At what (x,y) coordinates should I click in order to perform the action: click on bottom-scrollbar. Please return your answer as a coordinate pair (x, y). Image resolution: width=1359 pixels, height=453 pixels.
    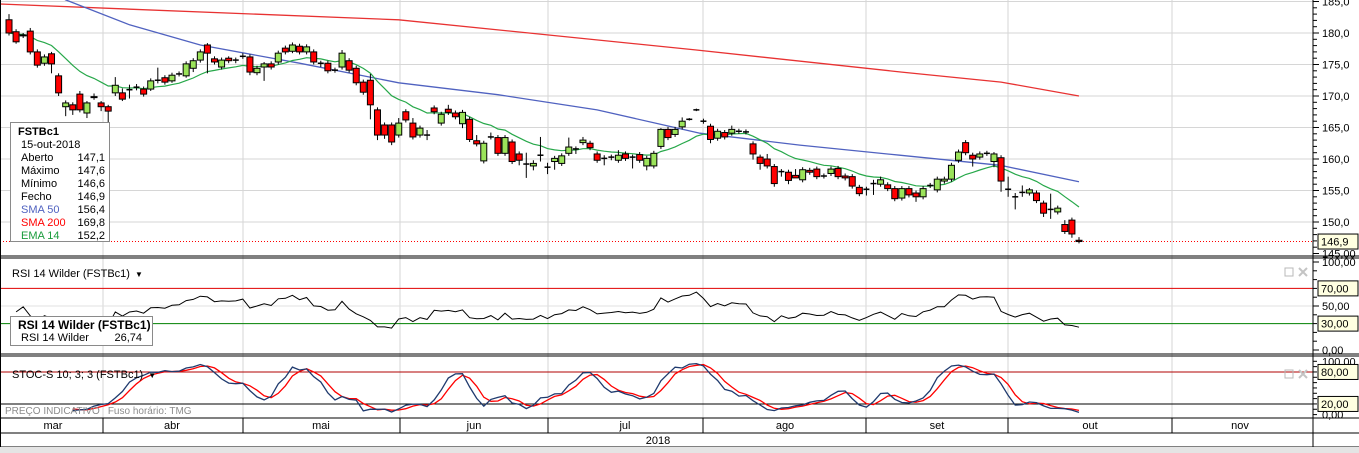
    Looking at the image, I should click on (679, 450).